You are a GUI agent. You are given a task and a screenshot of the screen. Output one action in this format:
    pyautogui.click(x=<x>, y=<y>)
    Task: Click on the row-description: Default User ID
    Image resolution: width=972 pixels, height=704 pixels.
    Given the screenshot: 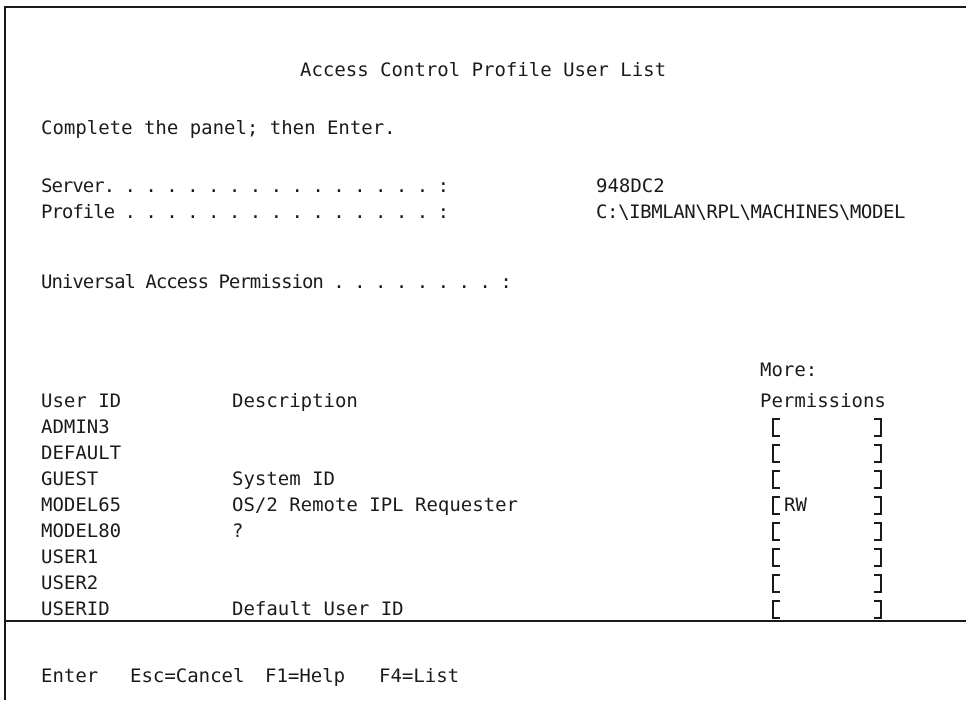 What is the action you would take?
    pyautogui.click(x=318, y=609)
    